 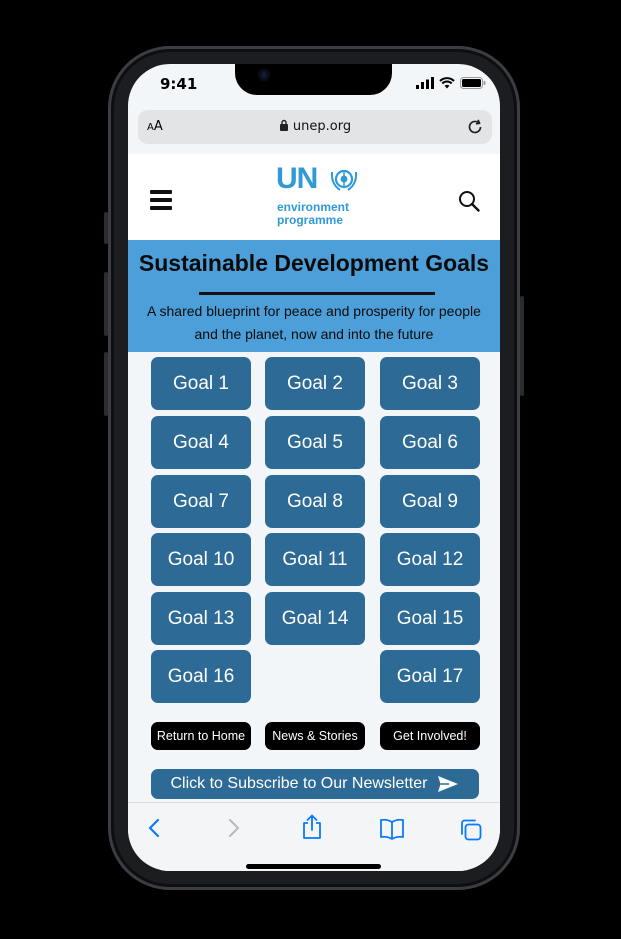 I want to click on goal-7-button: Goal 7, so click(x=201, y=501).